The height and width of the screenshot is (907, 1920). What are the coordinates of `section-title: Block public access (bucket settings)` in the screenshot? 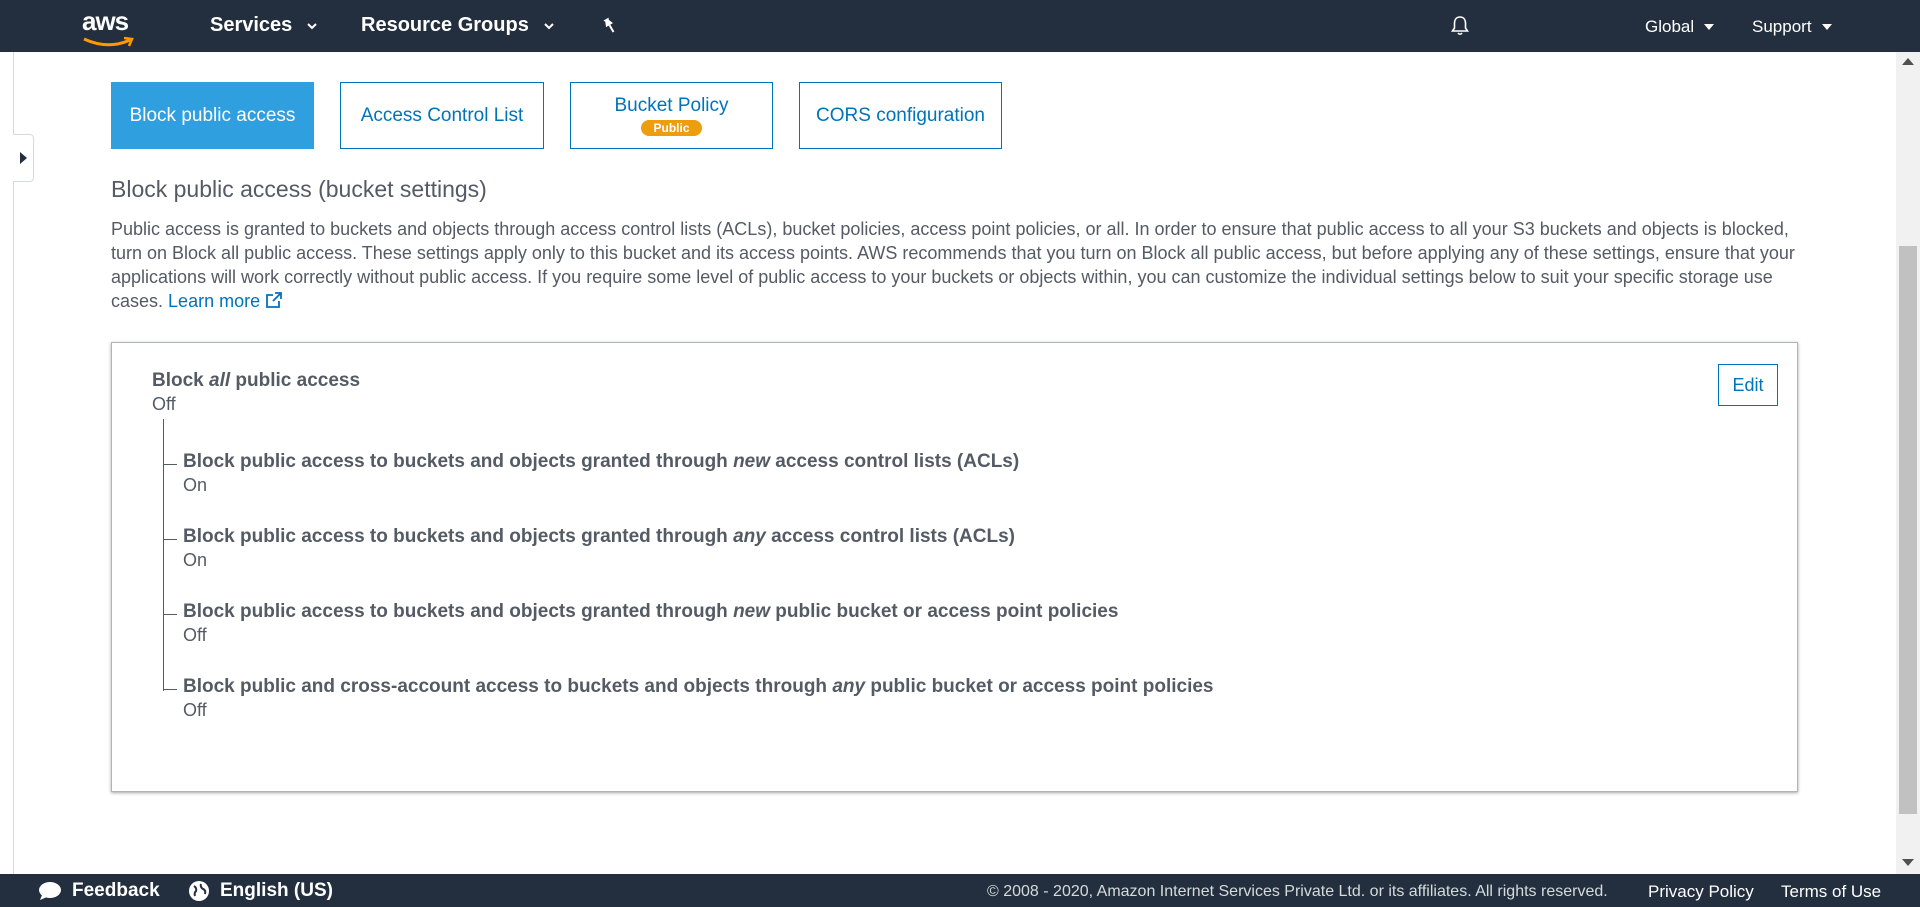 It's located at (299, 189).